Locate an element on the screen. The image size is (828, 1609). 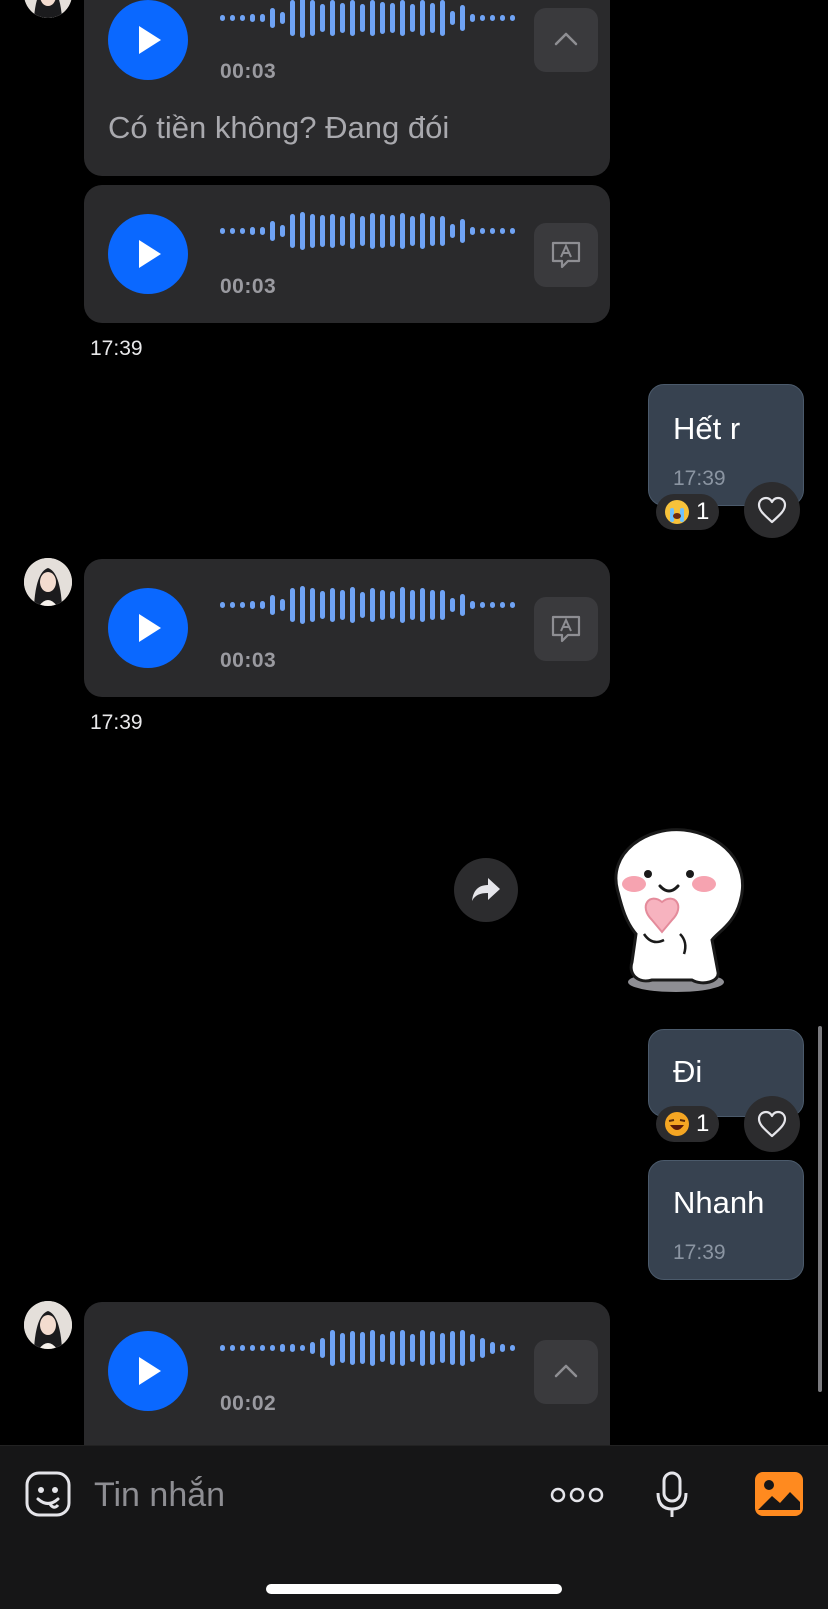
crying-face-emoji is located at coordinates (677, 512).